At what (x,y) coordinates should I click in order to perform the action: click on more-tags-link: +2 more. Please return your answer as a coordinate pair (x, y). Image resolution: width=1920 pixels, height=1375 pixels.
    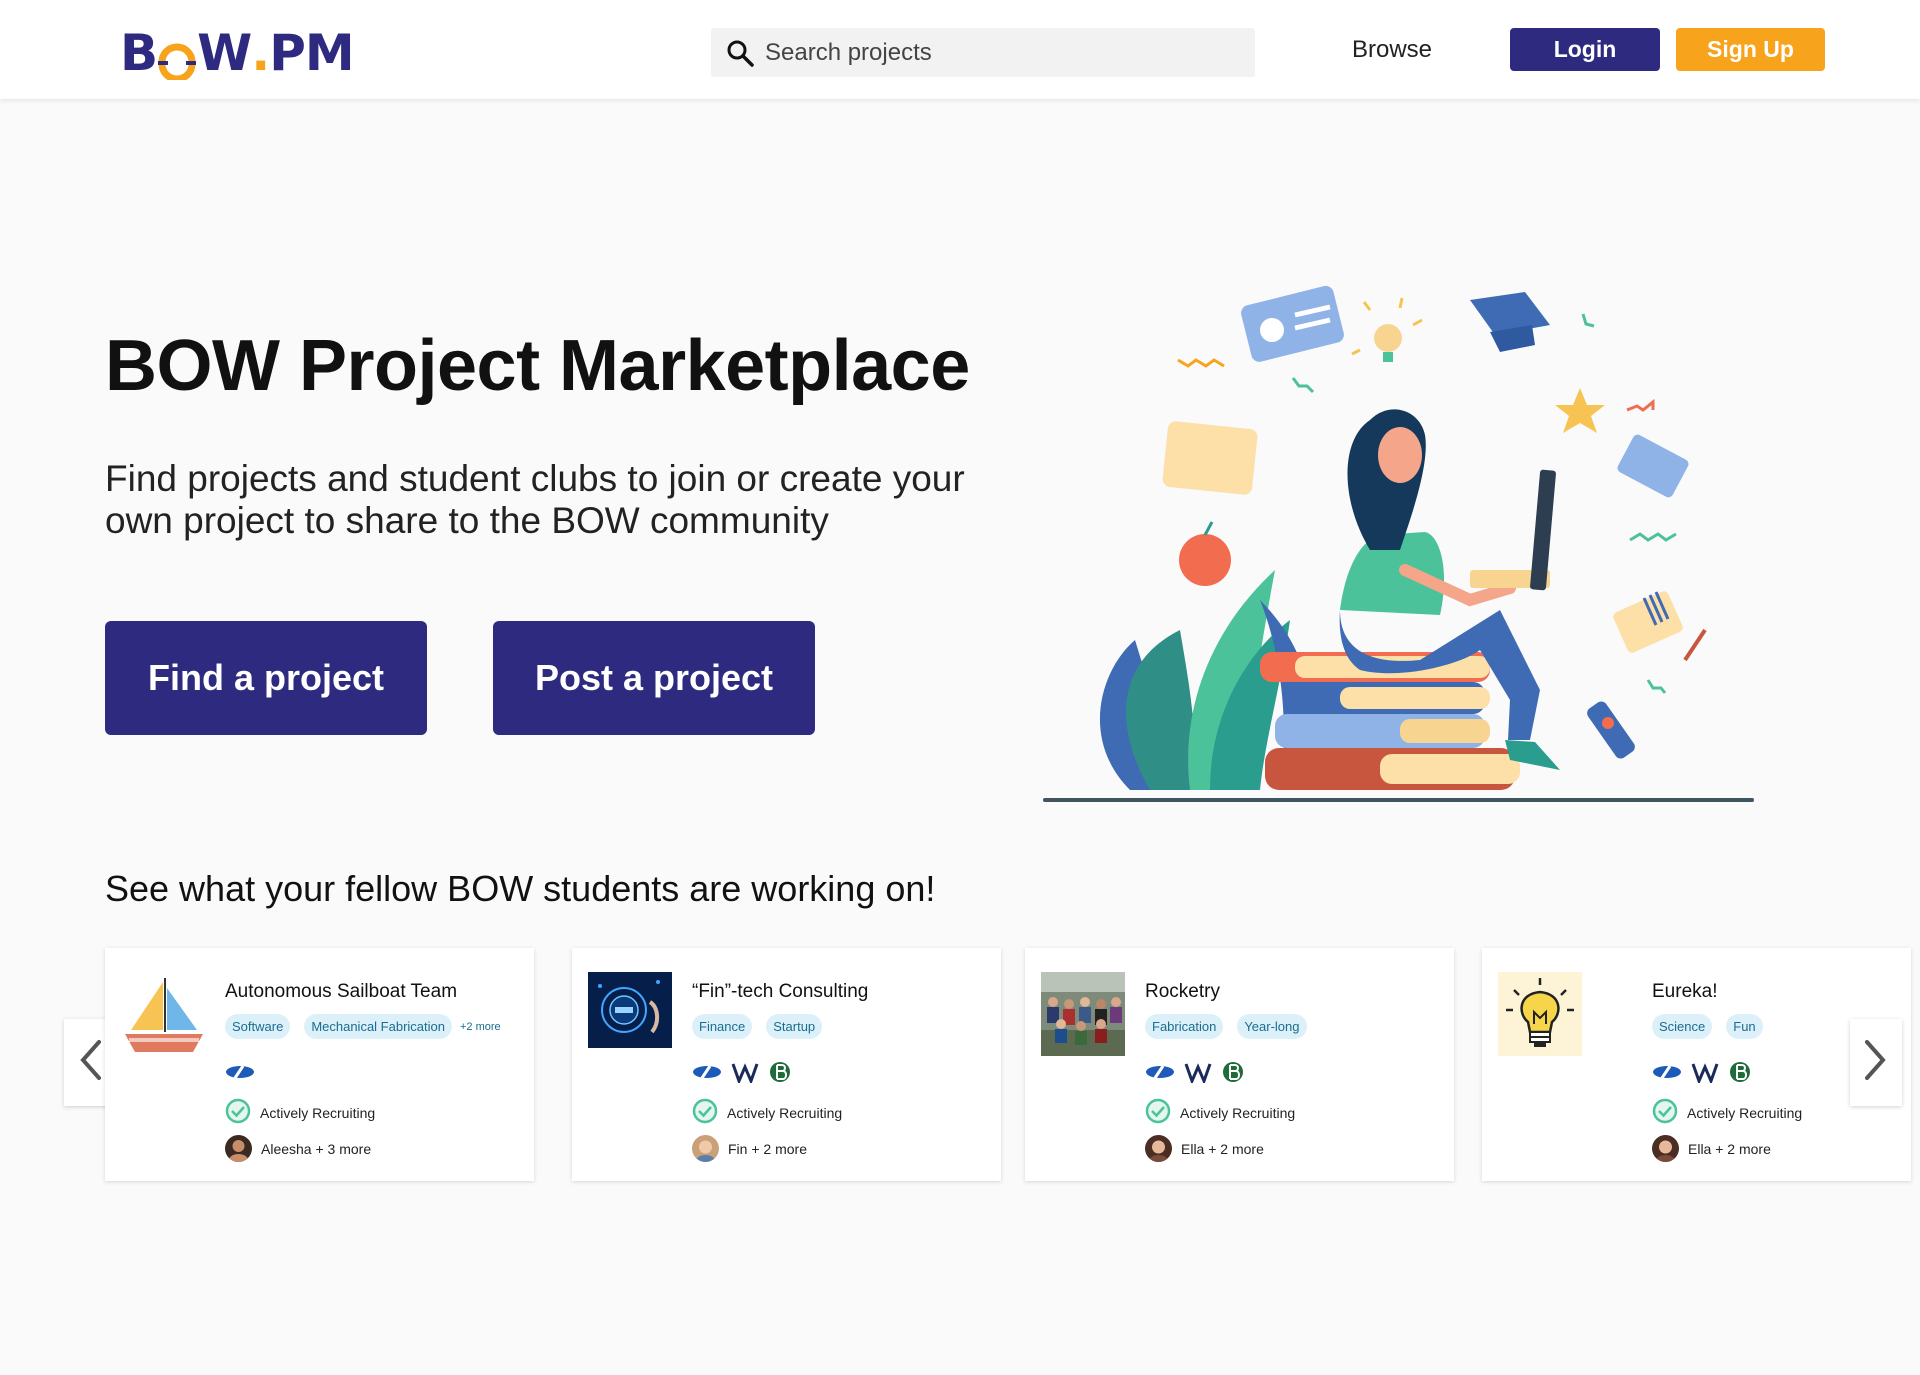
    Looking at the image, I should click on (480, 1027).